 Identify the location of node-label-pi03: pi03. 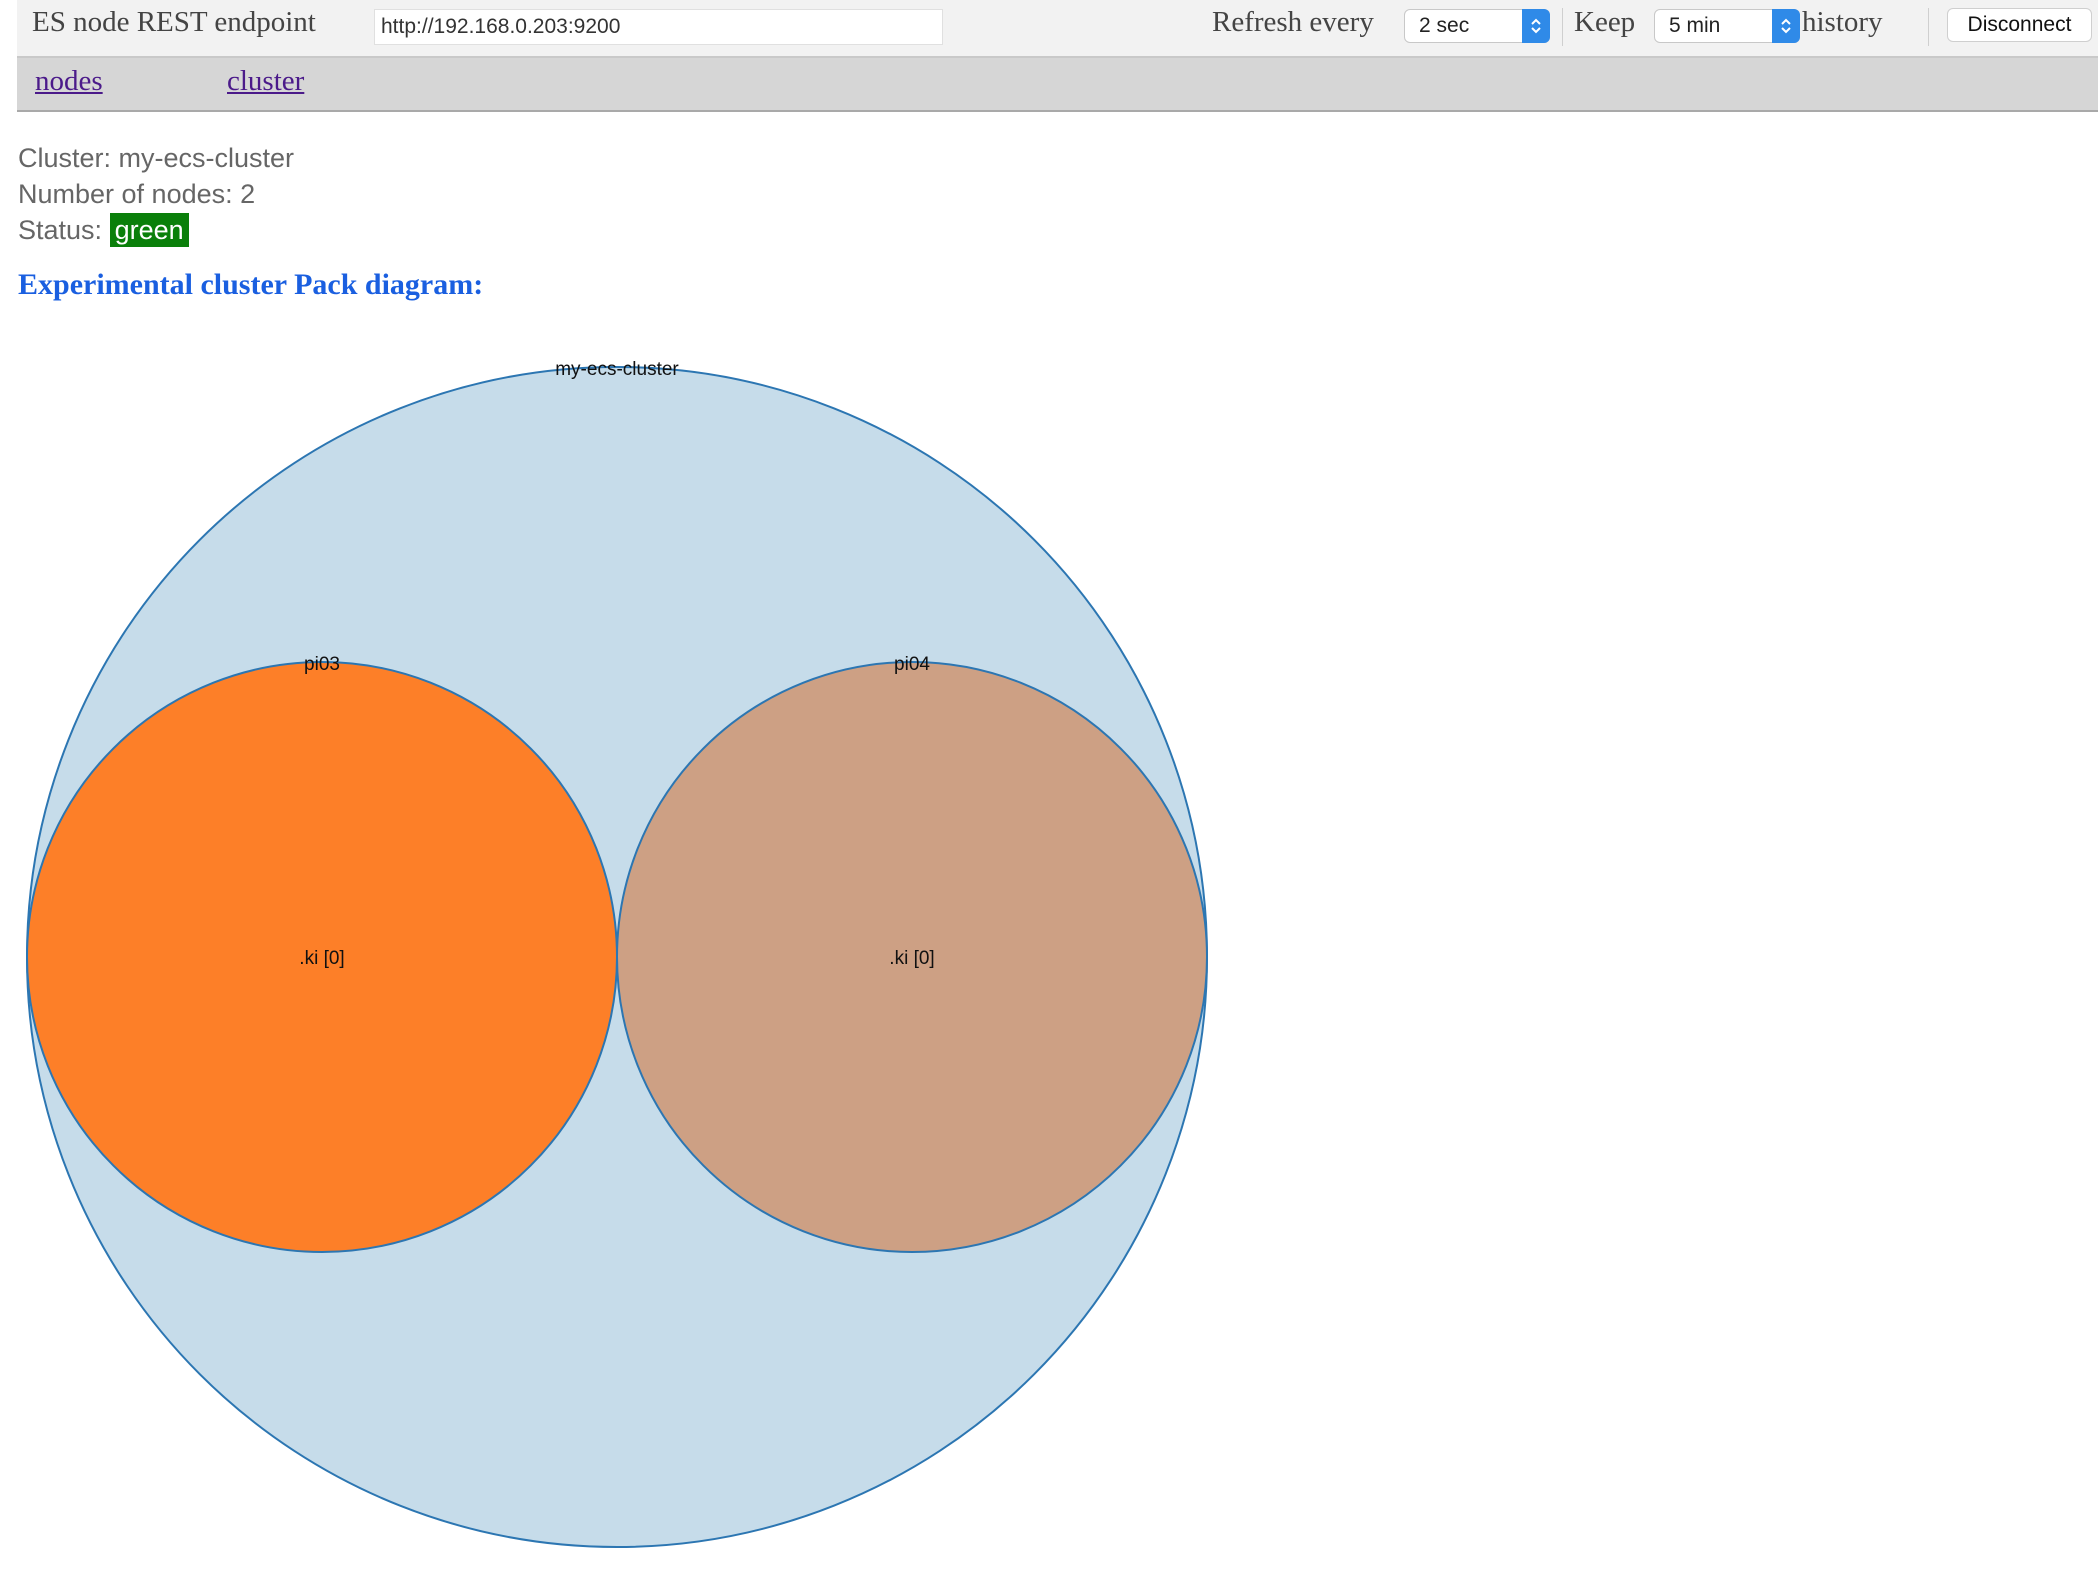
(322, 664).